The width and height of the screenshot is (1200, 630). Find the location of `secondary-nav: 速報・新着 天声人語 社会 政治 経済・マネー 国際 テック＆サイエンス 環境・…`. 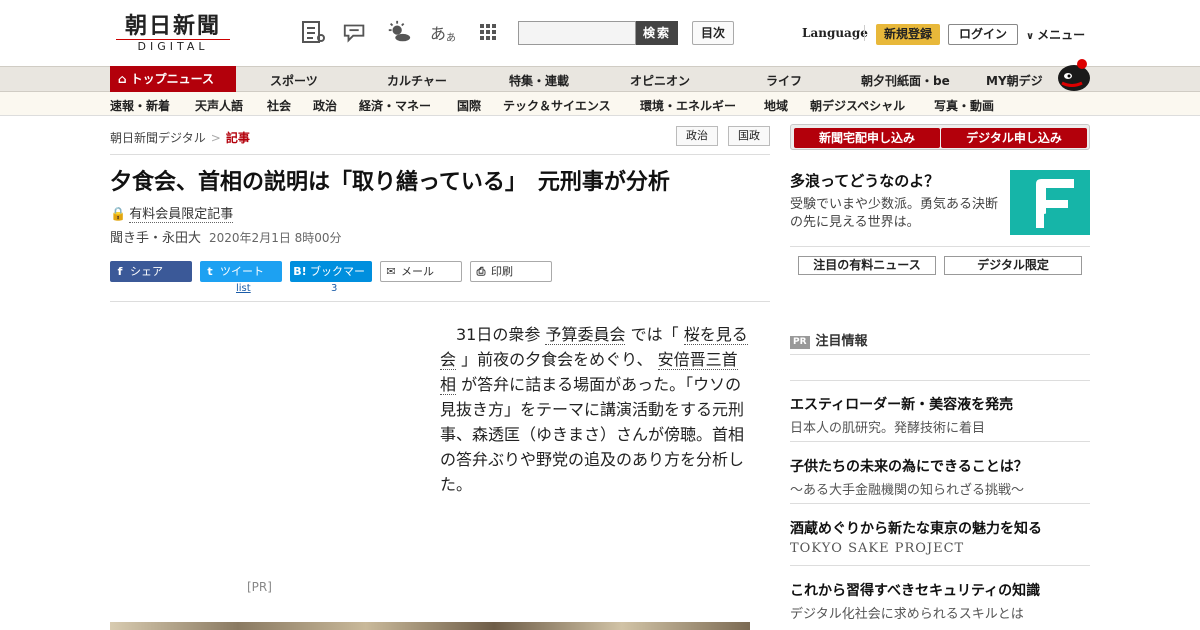

secondary-nav: 速報・新着 天声人語 社会 政治 経済・マネー 国際 テック＆サイエンス 環境・… is located at coordinates (600, 104).